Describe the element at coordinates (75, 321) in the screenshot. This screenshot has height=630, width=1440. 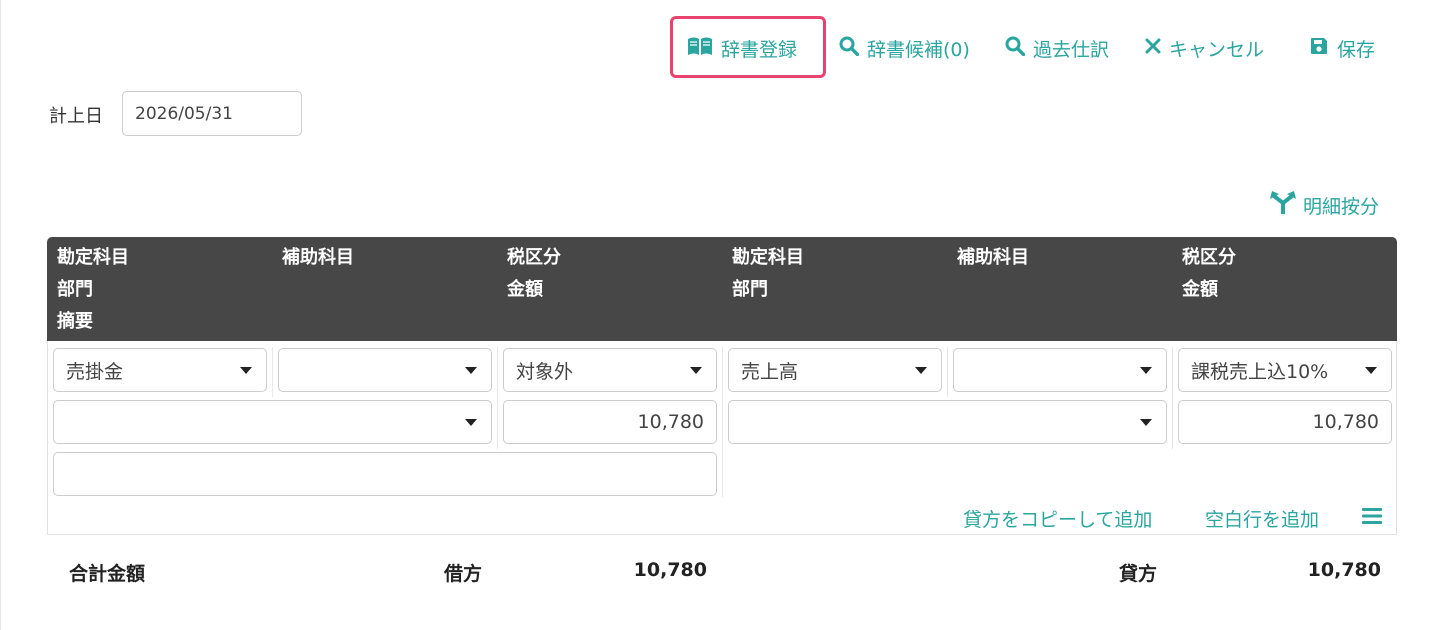
I see `header-debit-memo: 摘要` at that location.